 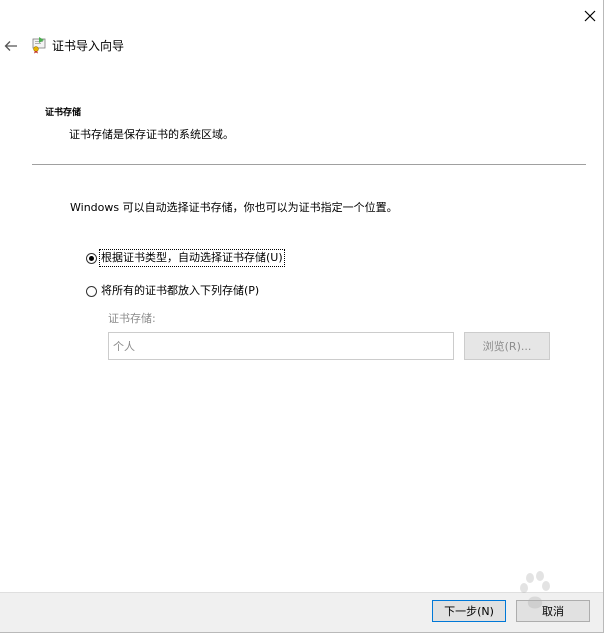 I want to click on window-title: 证书导入向导, so click(x=88, y=46).